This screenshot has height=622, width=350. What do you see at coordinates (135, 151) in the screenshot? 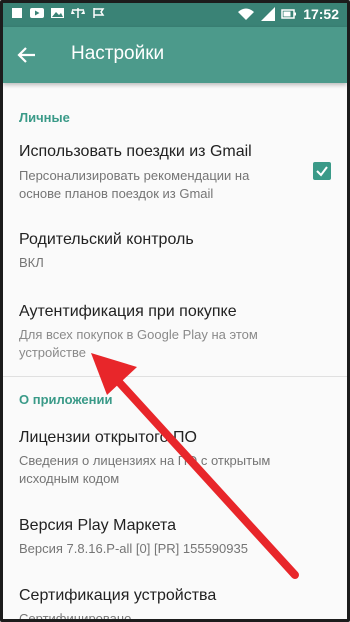
I see `setting-title: Использовать поездки из Gmail` at bounding box center [135, 151].